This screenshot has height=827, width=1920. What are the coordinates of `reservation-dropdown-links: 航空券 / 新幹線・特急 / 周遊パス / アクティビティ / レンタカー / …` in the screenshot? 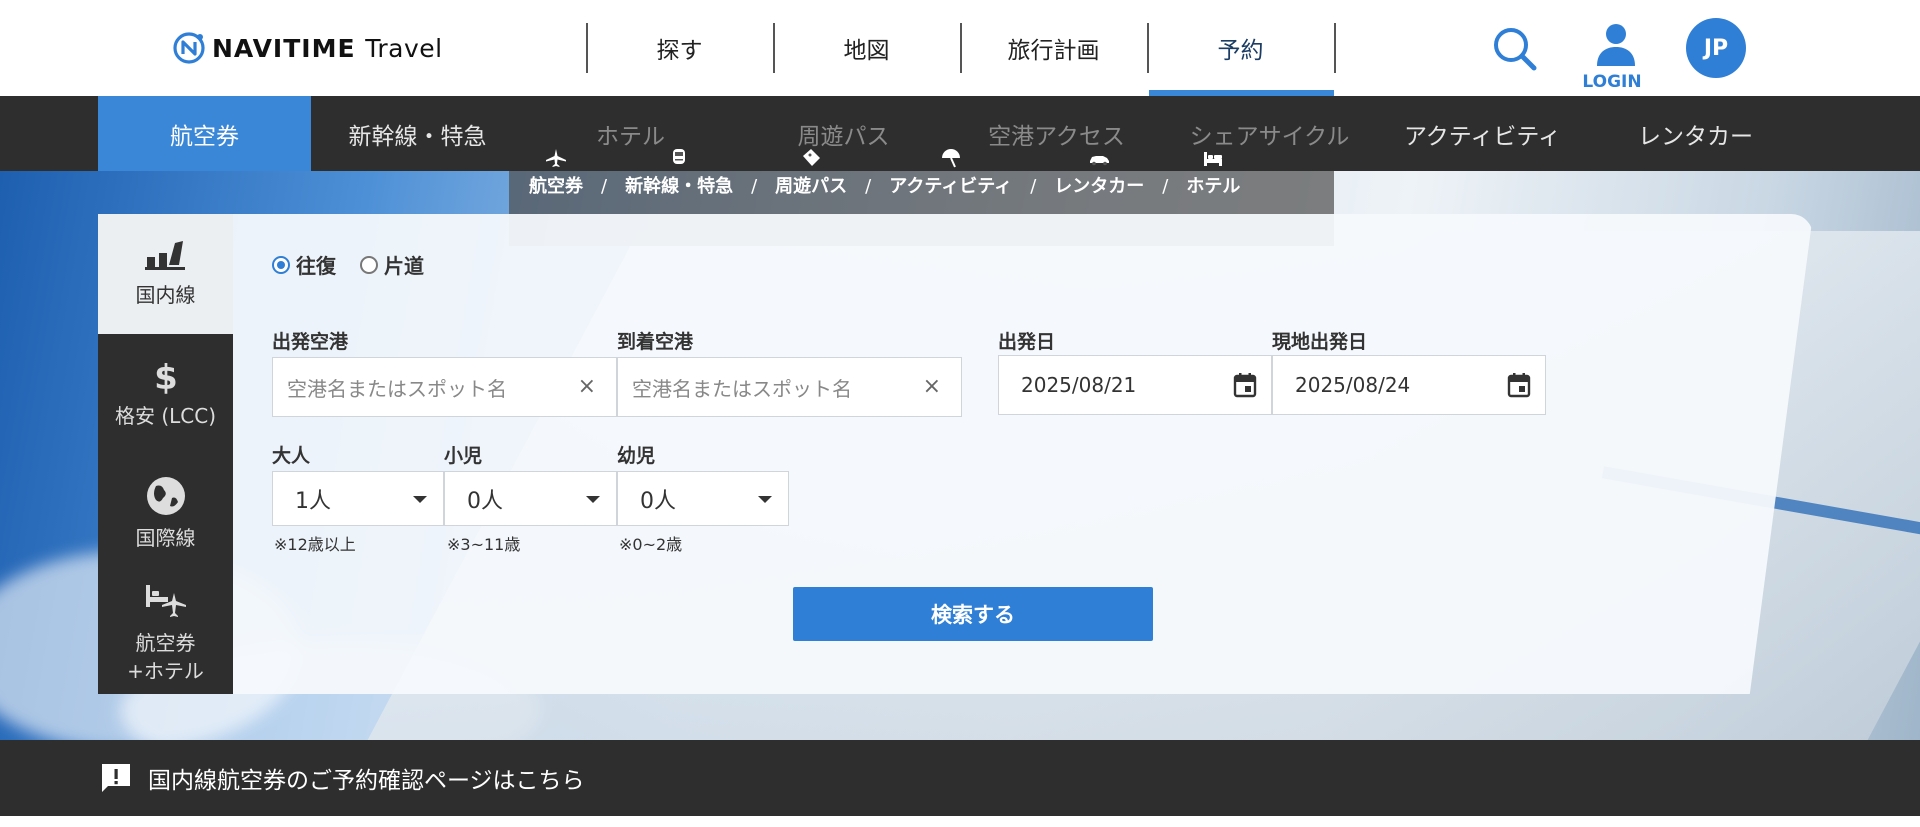 It's located at (884, 173).